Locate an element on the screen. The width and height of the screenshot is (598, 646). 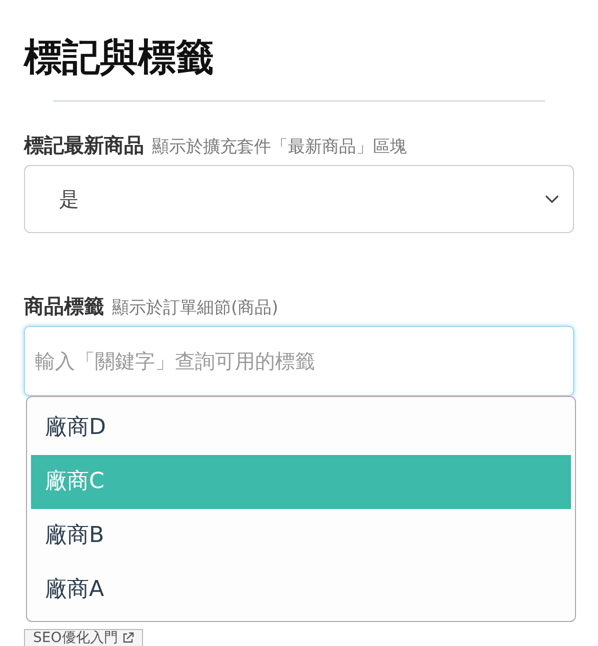
external-link-icon is located at coordinates (128, 638).